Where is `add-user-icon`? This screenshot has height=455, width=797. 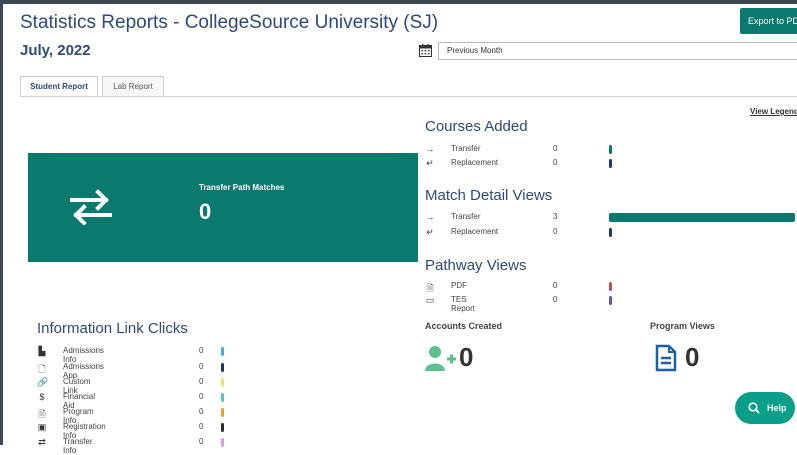
add-user-icon is located at coordinates (440, 358).